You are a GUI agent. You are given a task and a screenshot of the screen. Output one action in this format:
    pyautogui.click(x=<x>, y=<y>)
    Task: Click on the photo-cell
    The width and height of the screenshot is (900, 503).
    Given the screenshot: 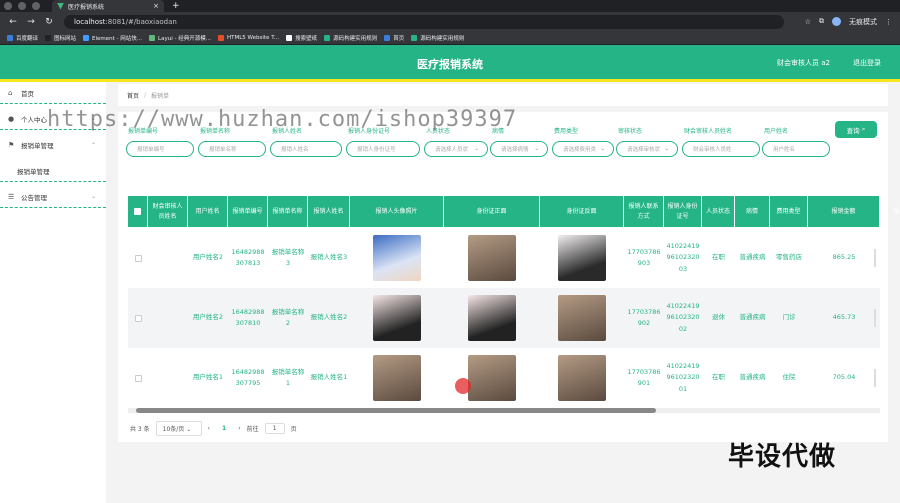 What is the action you would take?
    pyautogui.click(x=582, y=258)
    